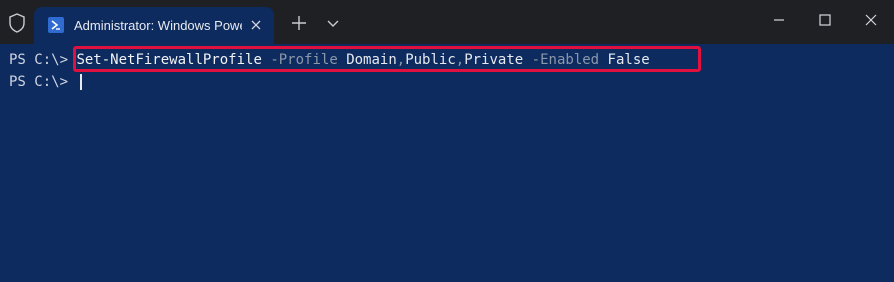 Image resolution: width=894 pixels, height=282 pixels. I want to click on minimize-icon, so click(779, 20).